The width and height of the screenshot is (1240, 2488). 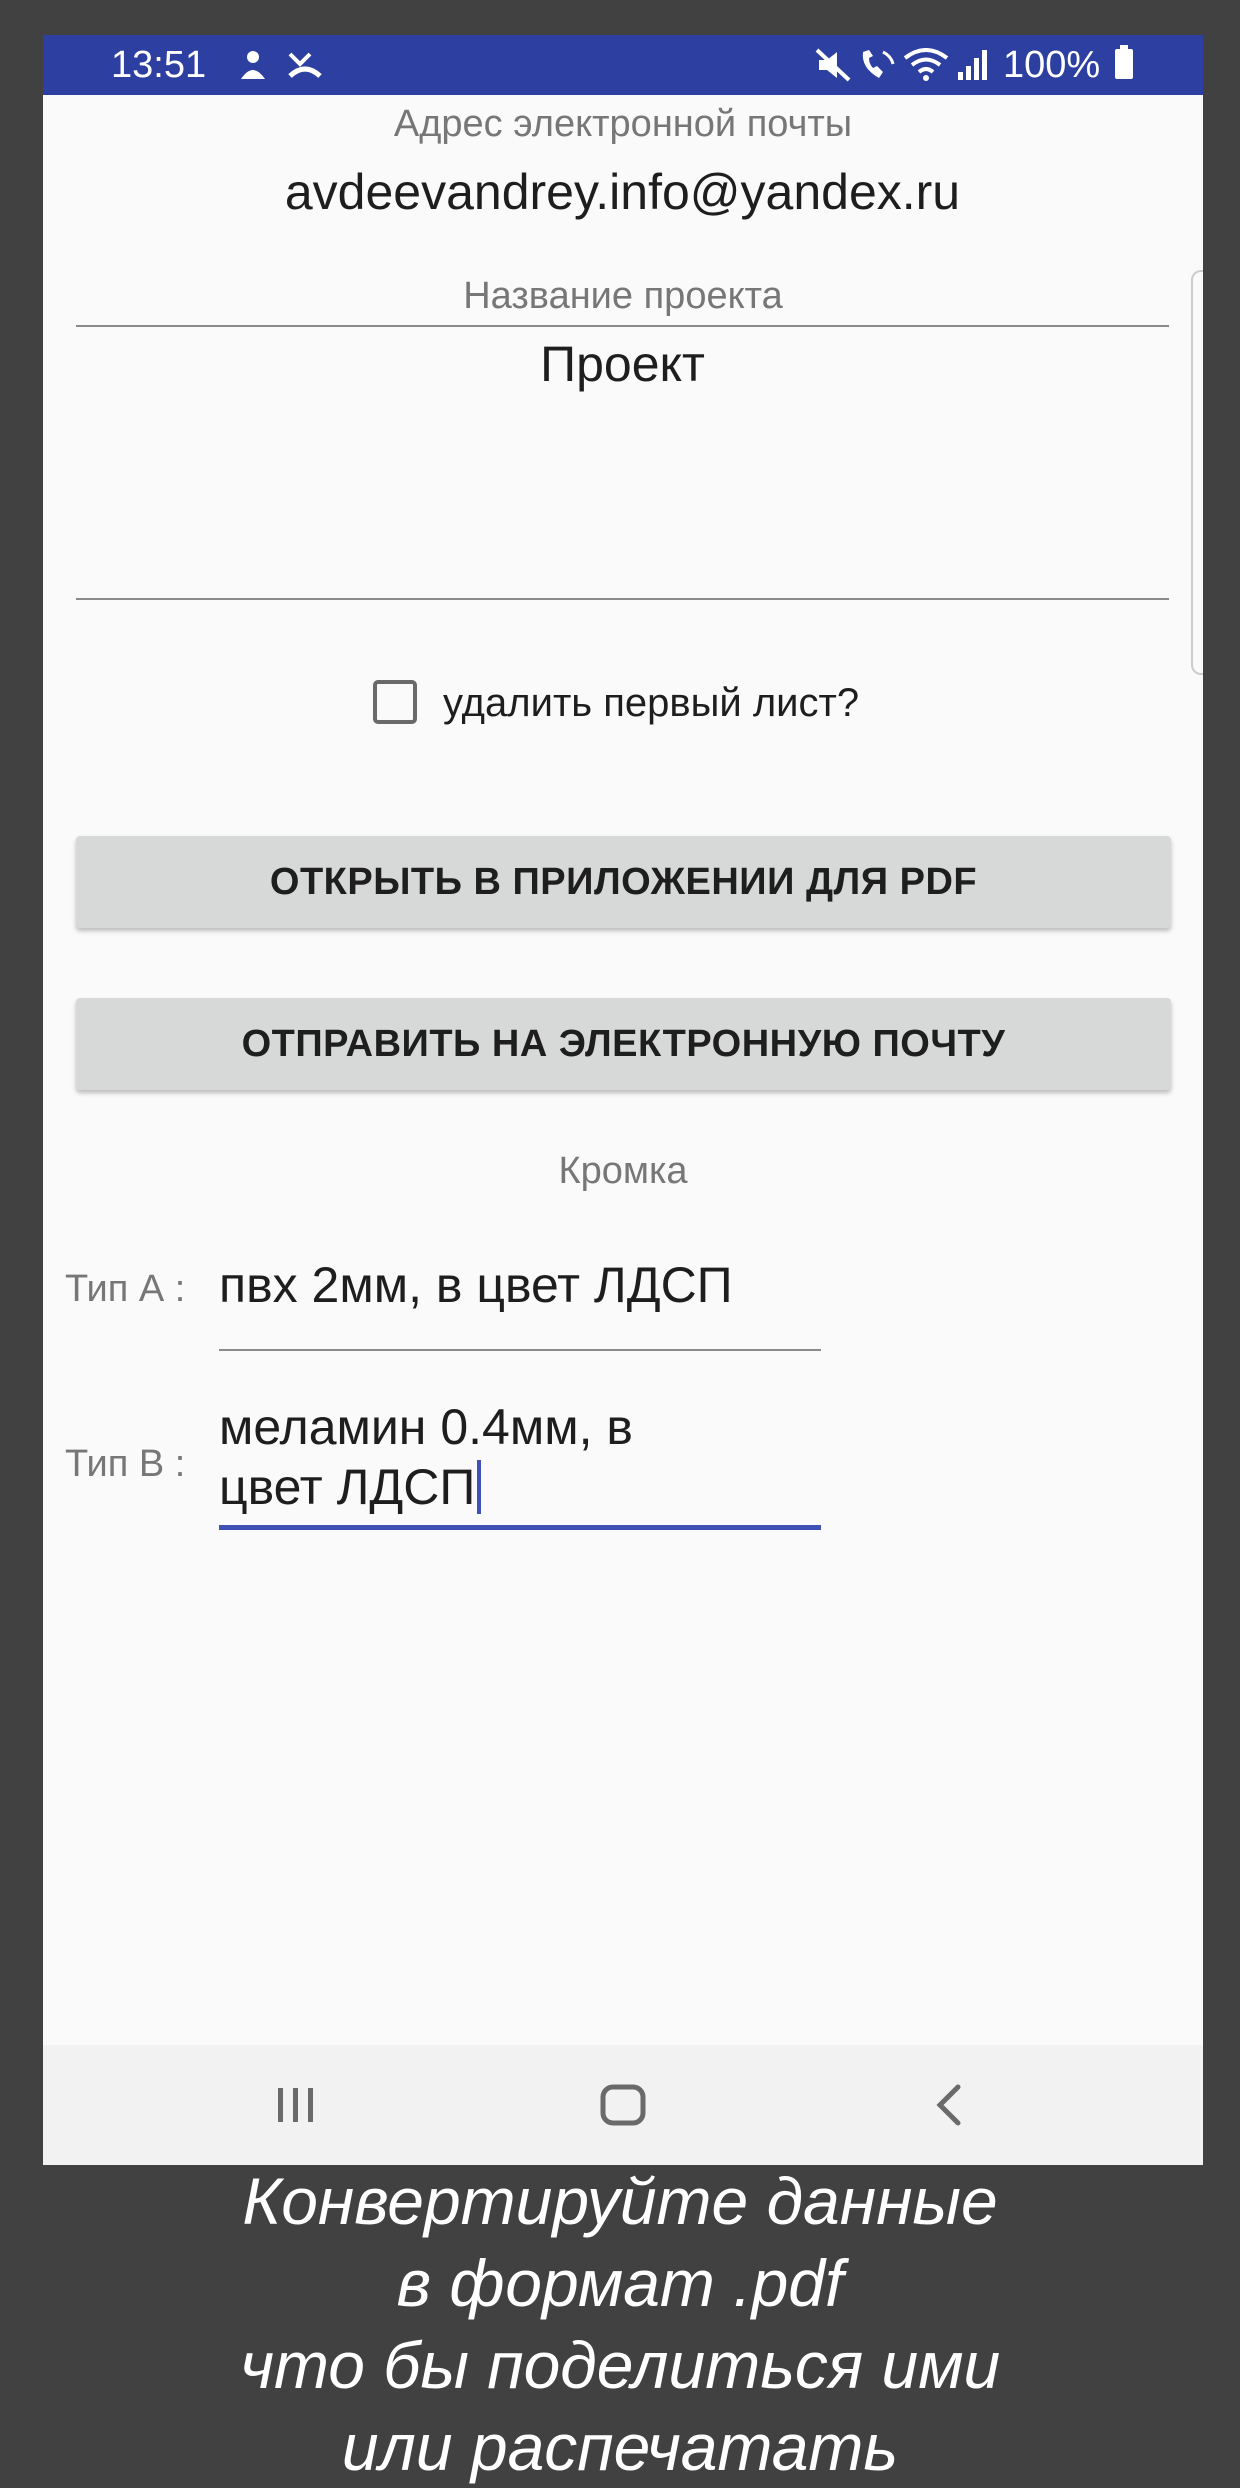 What do you see at coordinates (305, 65) in the screenshot?
I see `missed-call-icon` at bounding box center [305, 65].